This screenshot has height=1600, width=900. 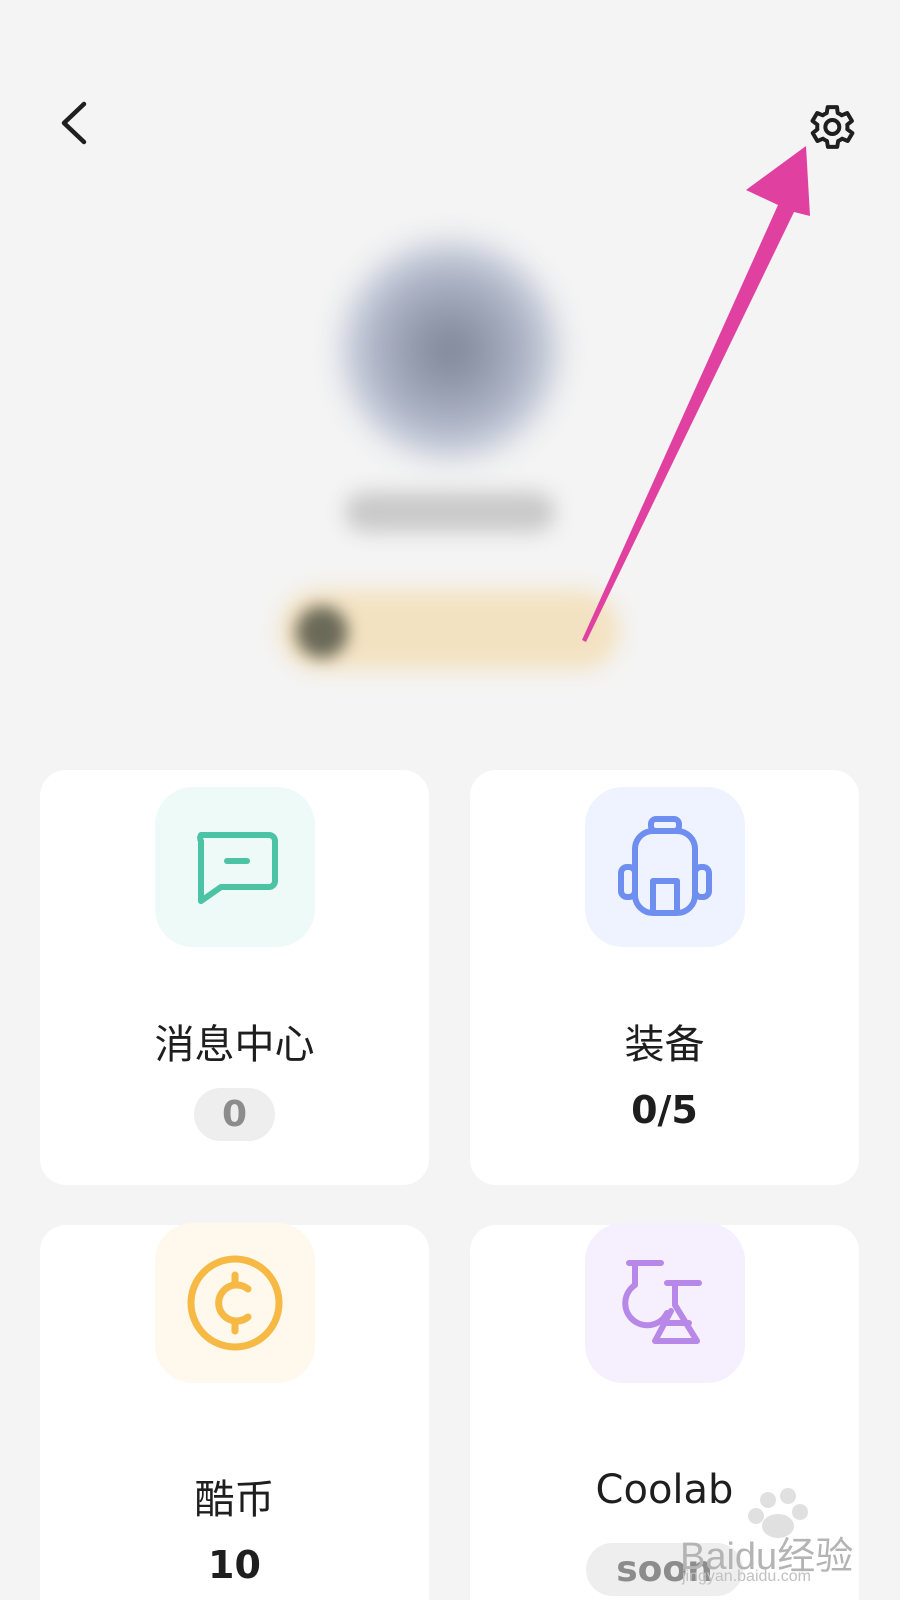 What do you see at coordinates (664, 1110) in the screenshot?
I see `card-value: 0/5` at bounding box center [664, 1110].